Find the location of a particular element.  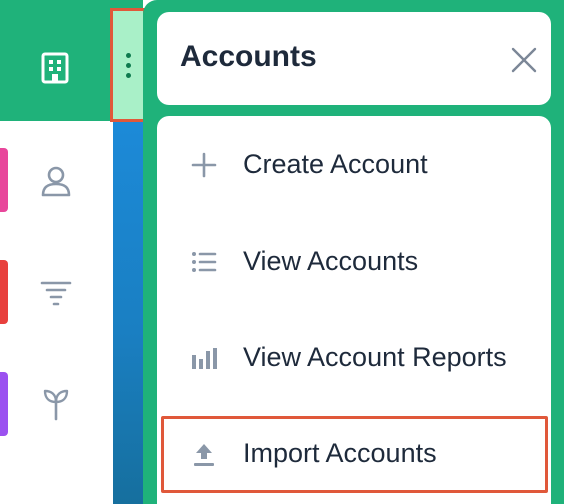

module-tab-leads is located at coordinates (4, 292).